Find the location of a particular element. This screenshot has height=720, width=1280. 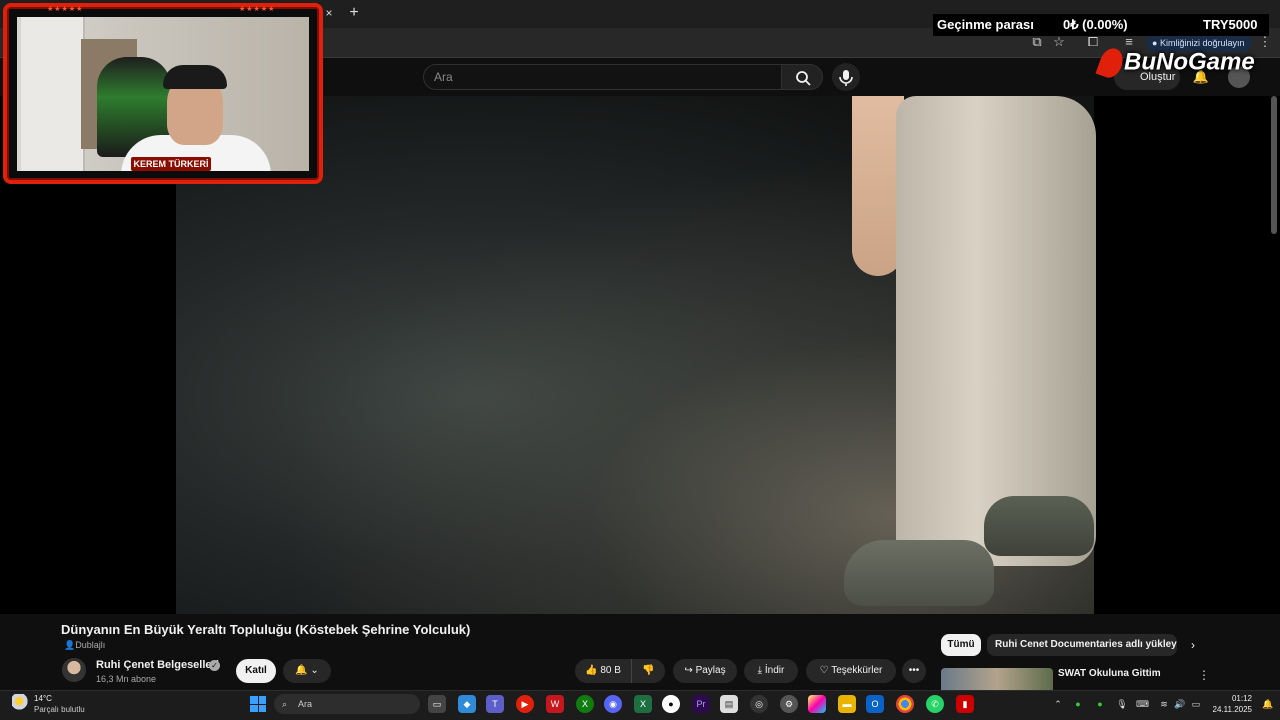

search-button is located at coordinates (802, 77).